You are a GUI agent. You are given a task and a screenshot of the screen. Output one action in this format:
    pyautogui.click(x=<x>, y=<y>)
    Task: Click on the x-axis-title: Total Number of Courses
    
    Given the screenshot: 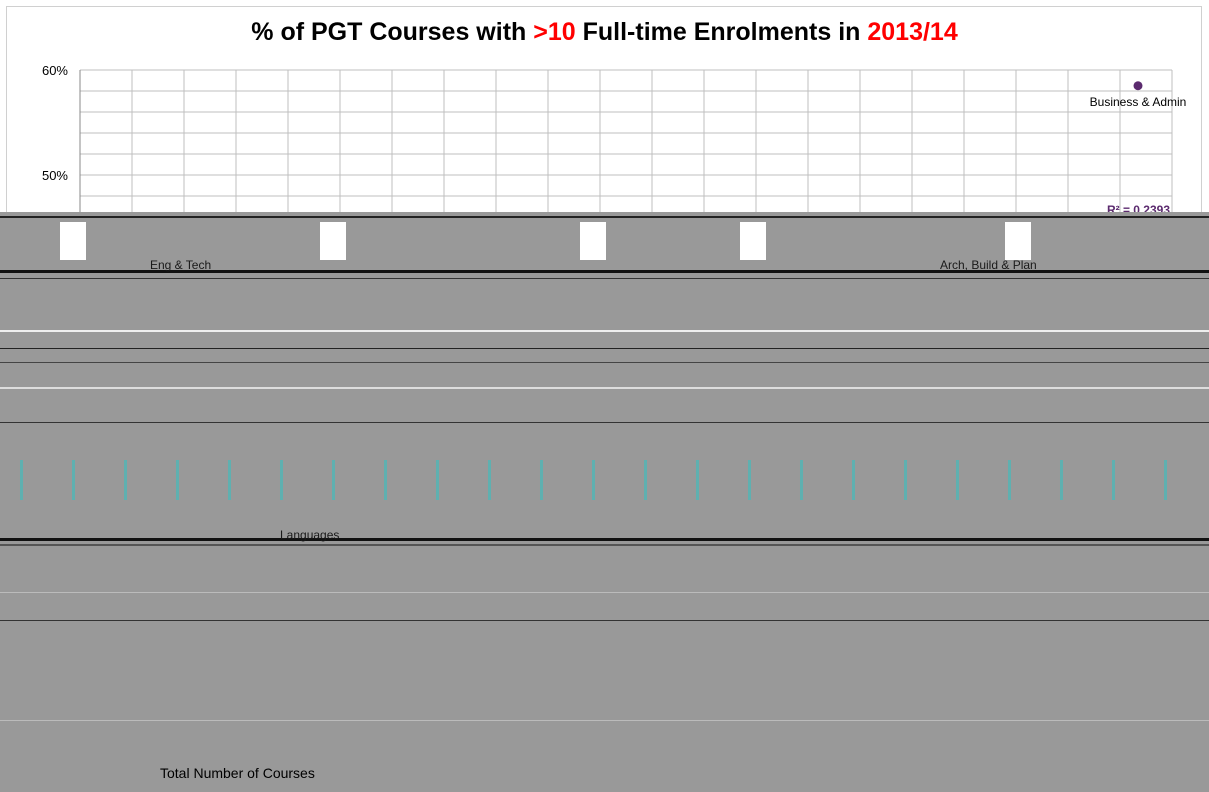 What is the action you would take?
    pyautogui.click(x=237, y=773)
    